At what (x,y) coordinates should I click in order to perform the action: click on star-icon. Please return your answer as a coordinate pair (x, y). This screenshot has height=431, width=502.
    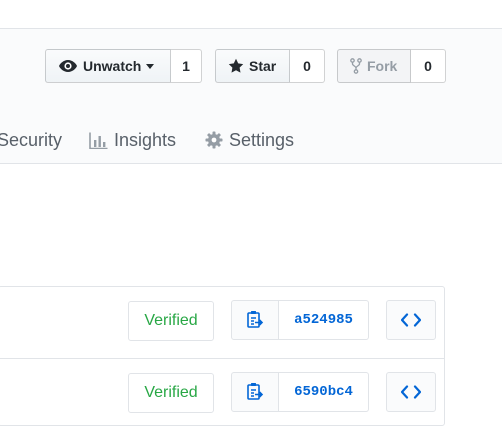
    Looking at the image, I should click on (236, 66).